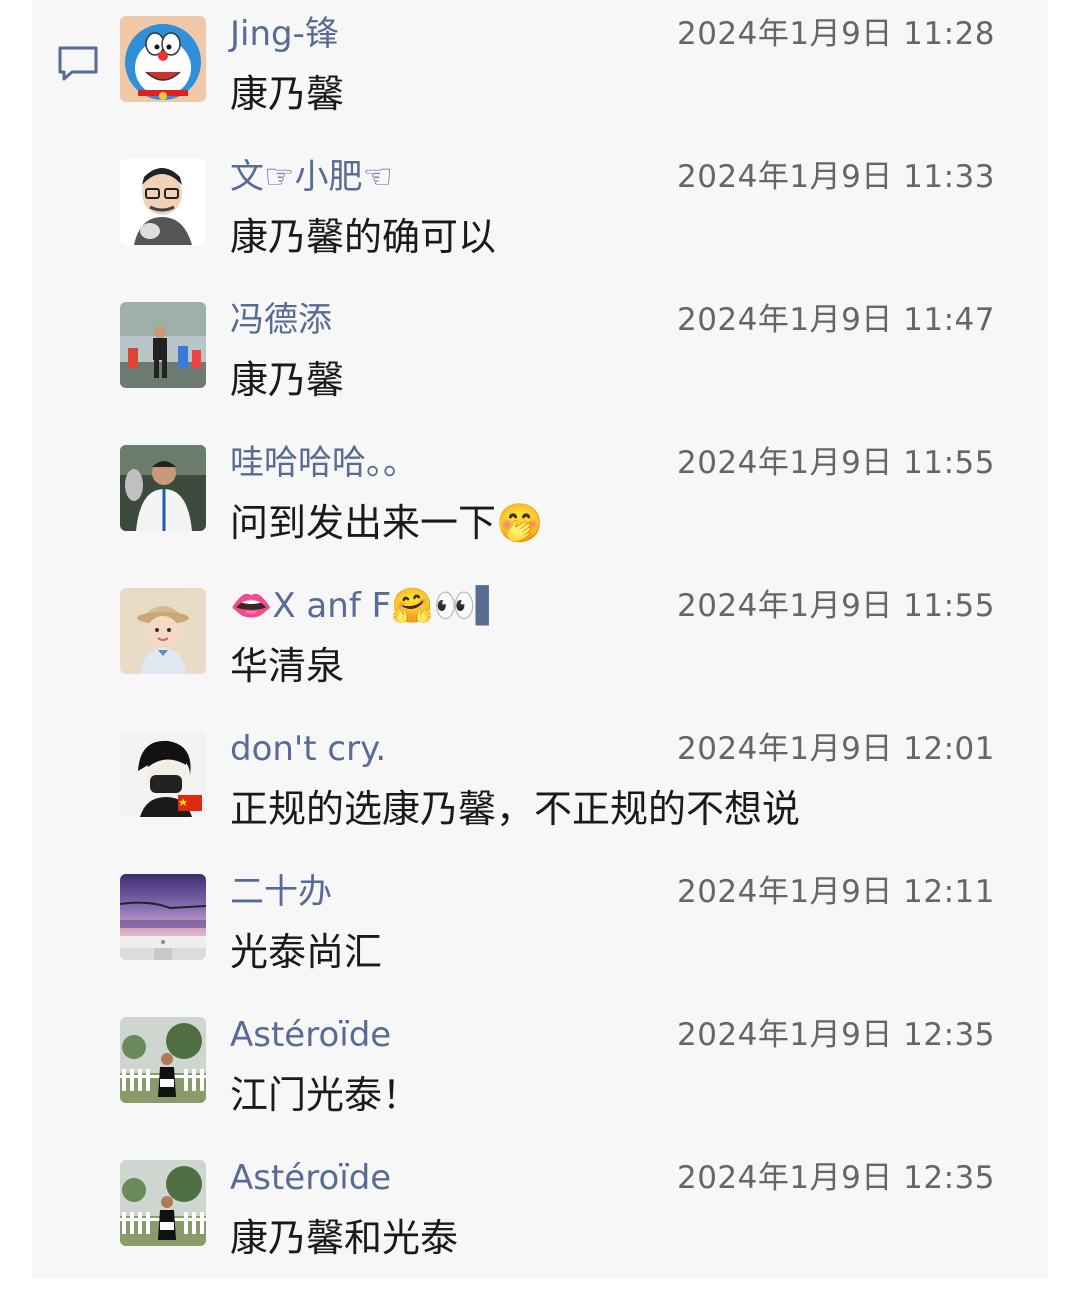 The height and width of the screenshot is (1290, 1080). Describe the element at coordinates (306, 952) in the screenshot. I see `comment-text: 光泰尚汇` at that location.